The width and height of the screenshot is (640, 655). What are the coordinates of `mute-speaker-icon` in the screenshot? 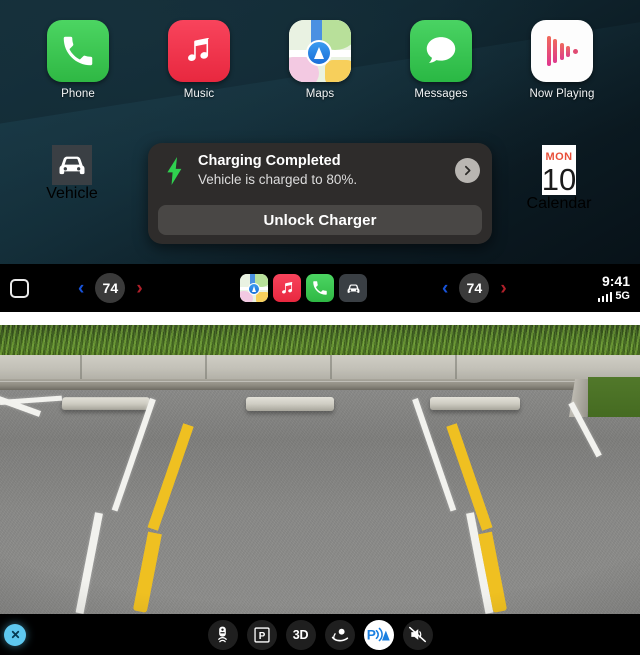 It's located at (417, 634).